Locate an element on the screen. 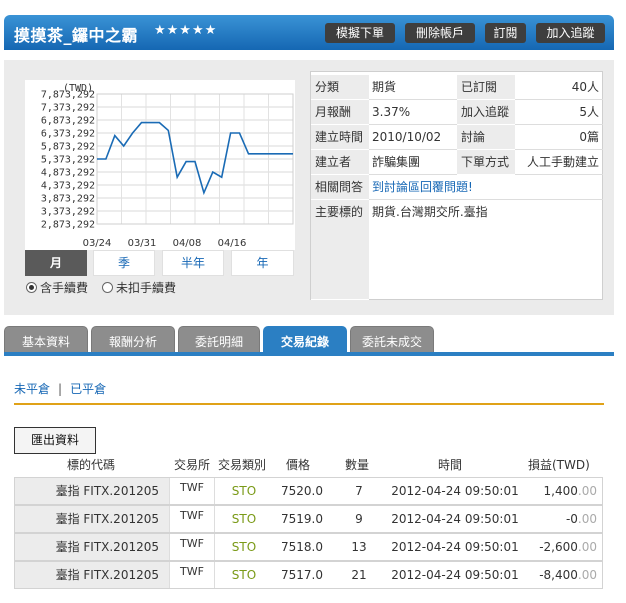  follow-button: 加入追蹤 is located at coordinates (570, 33).